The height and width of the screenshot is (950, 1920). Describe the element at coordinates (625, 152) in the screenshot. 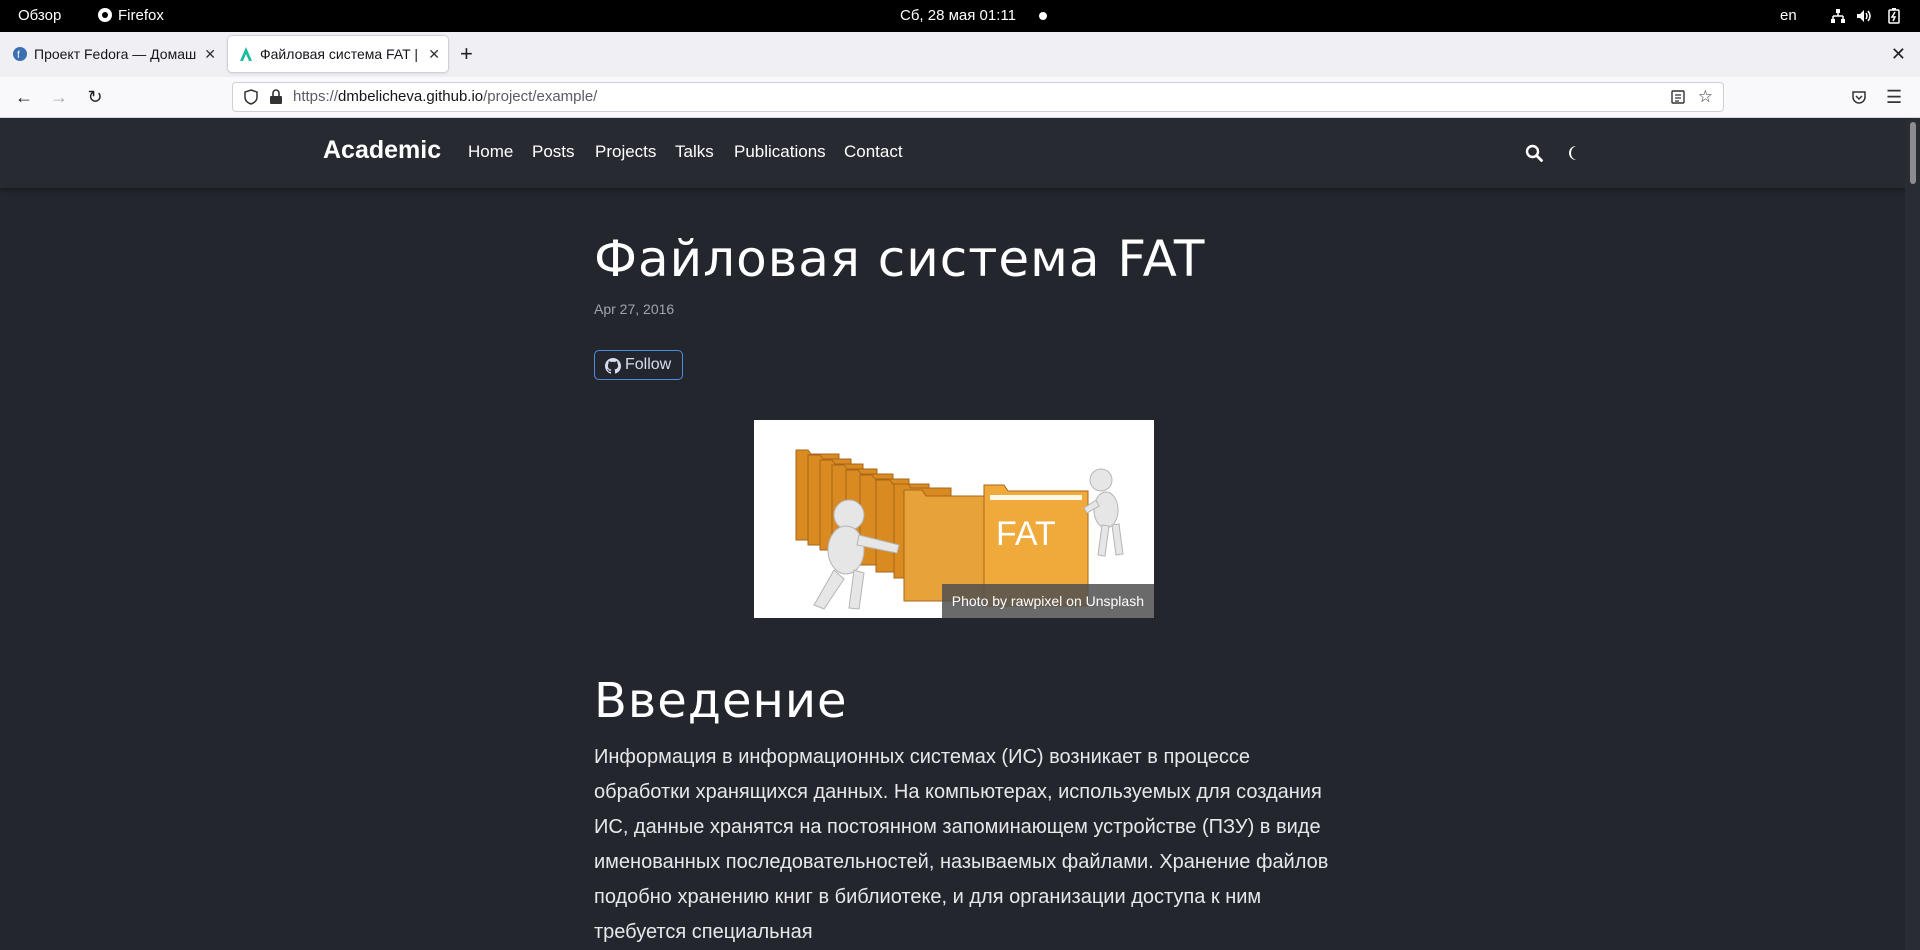

I see `nav-link-projects: Projects` at that location.